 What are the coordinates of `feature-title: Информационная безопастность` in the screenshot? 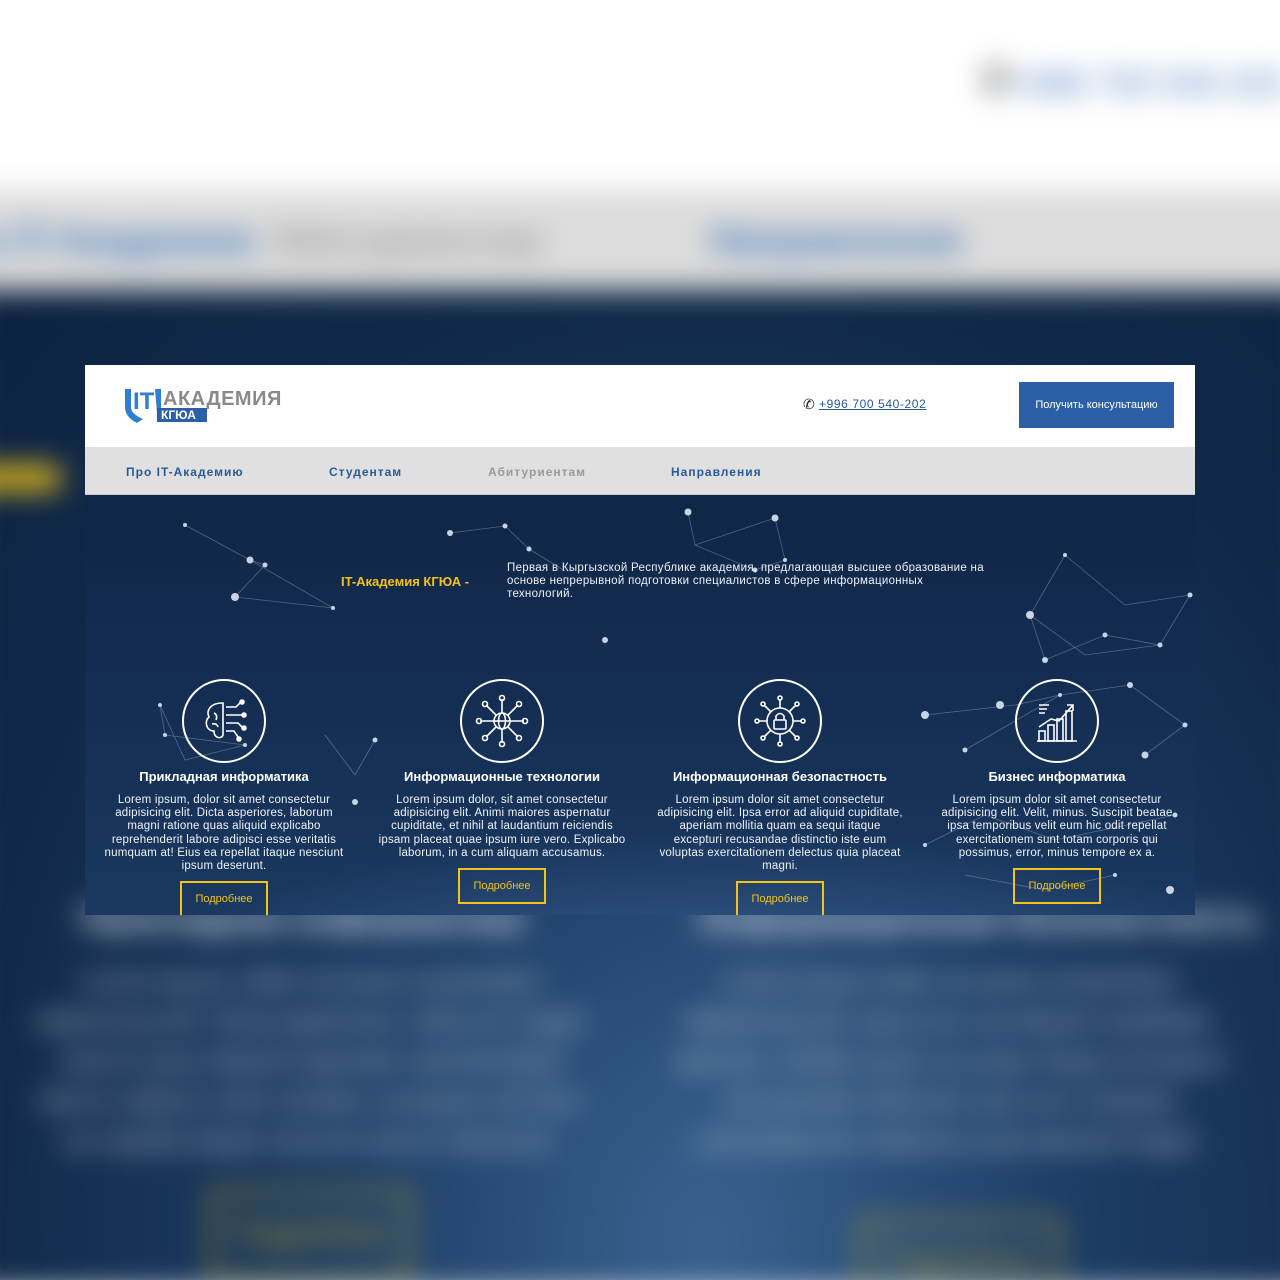 It's located at (780, 776).